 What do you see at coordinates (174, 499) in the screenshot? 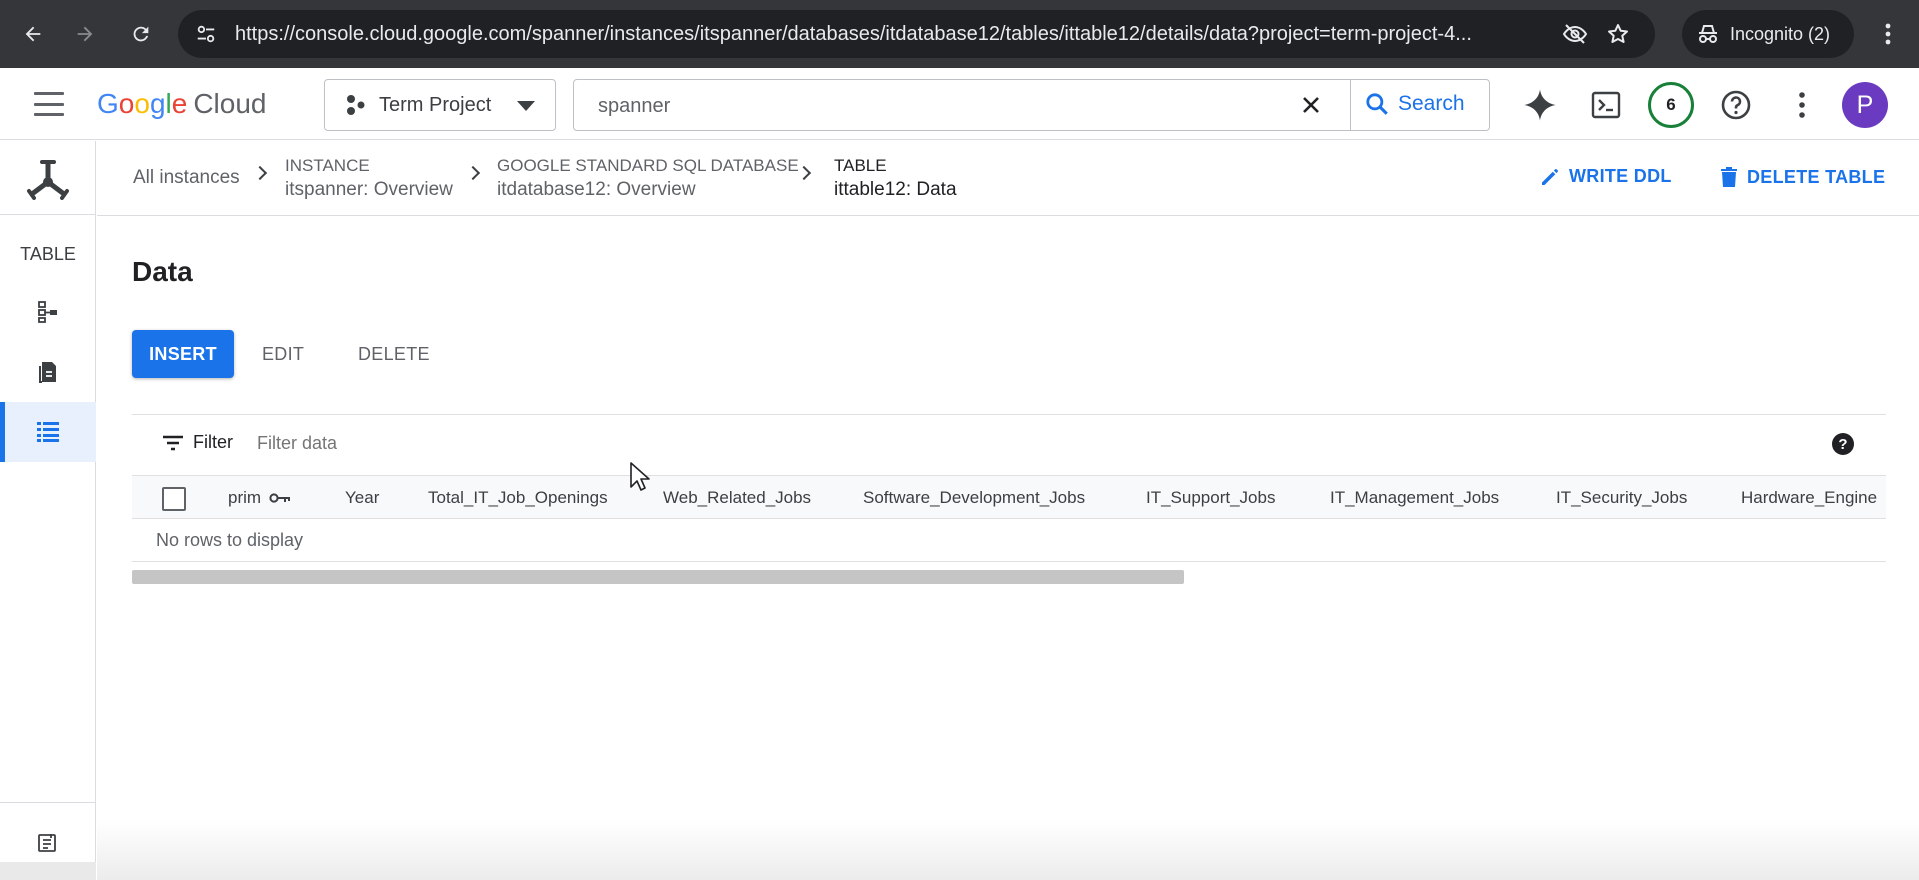
I see `select-all-checkbox` at bounding box center [174, 499].